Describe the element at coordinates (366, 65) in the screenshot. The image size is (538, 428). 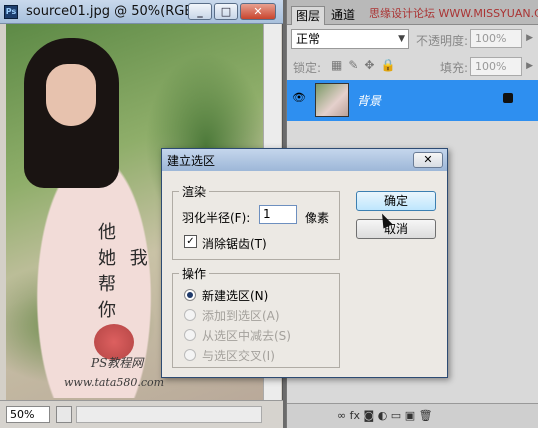
I see `lock-options-icons: ▦✎✥🔒` at that location.